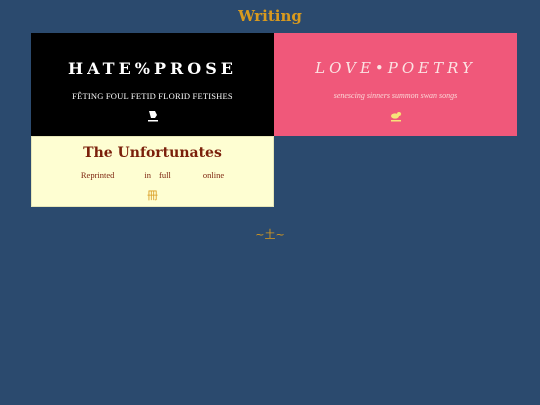 This screenshot has height=405, width=540. What do you see at coordinates (152, 117) in the screenshot?
I see `quill-pen-icon` at bounding box center [152, 117].